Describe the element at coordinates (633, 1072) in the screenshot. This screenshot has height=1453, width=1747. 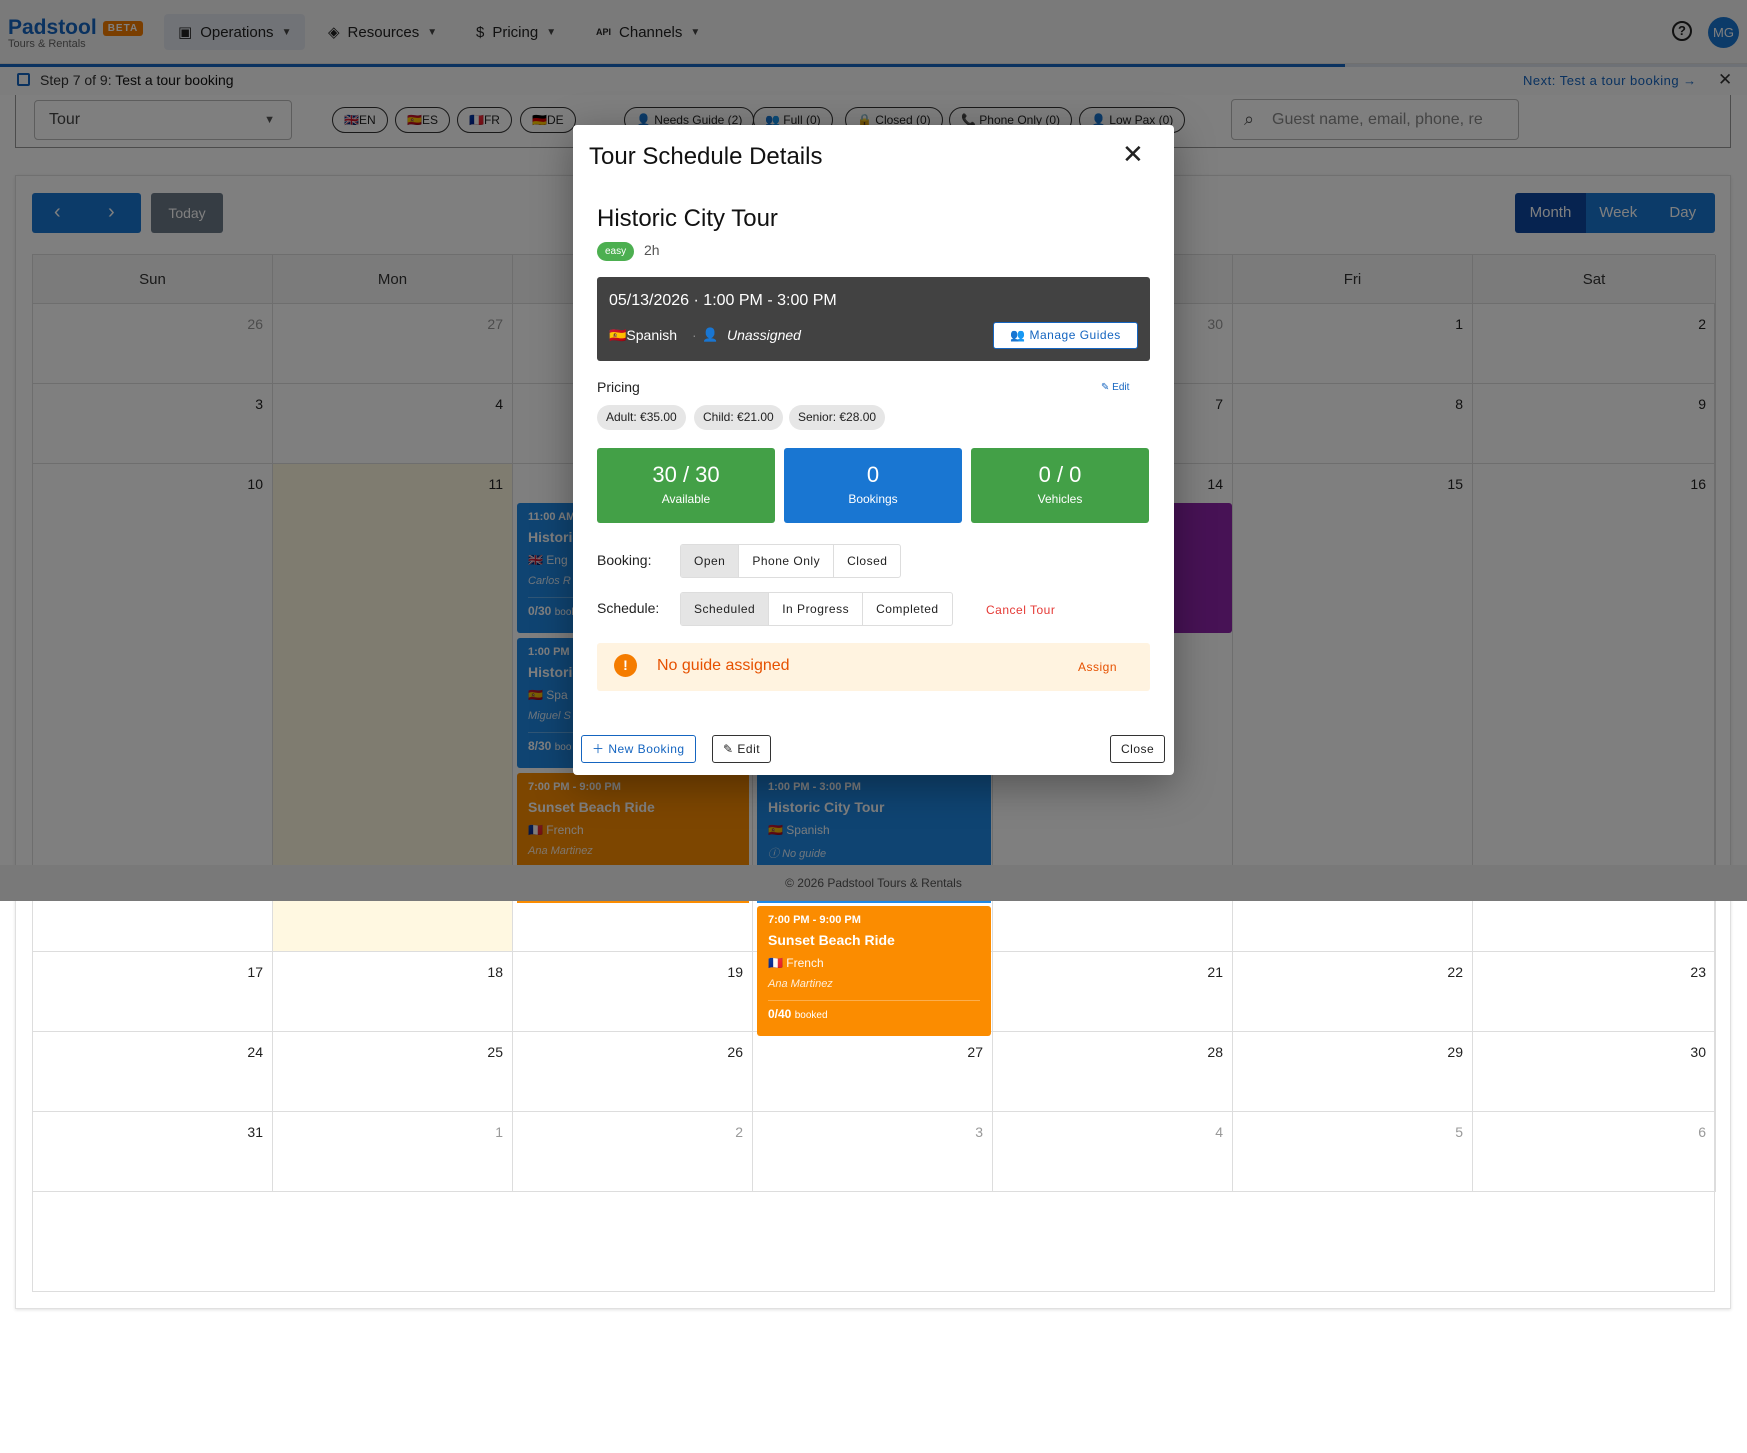
I see `calendar-day-cell: 26` at that location.